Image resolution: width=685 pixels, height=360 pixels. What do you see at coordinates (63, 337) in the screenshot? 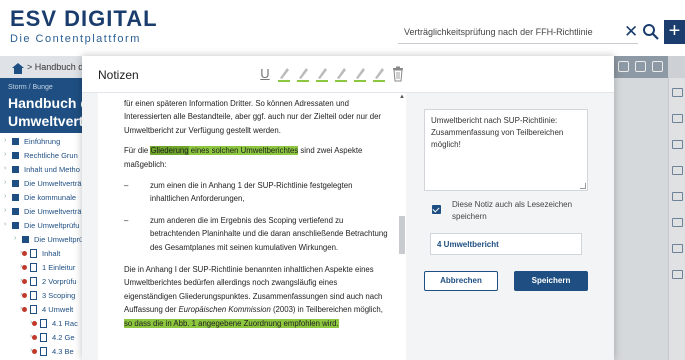
I see `toc-item-label: 4.2 Ge` at bounding box center [63, 337].